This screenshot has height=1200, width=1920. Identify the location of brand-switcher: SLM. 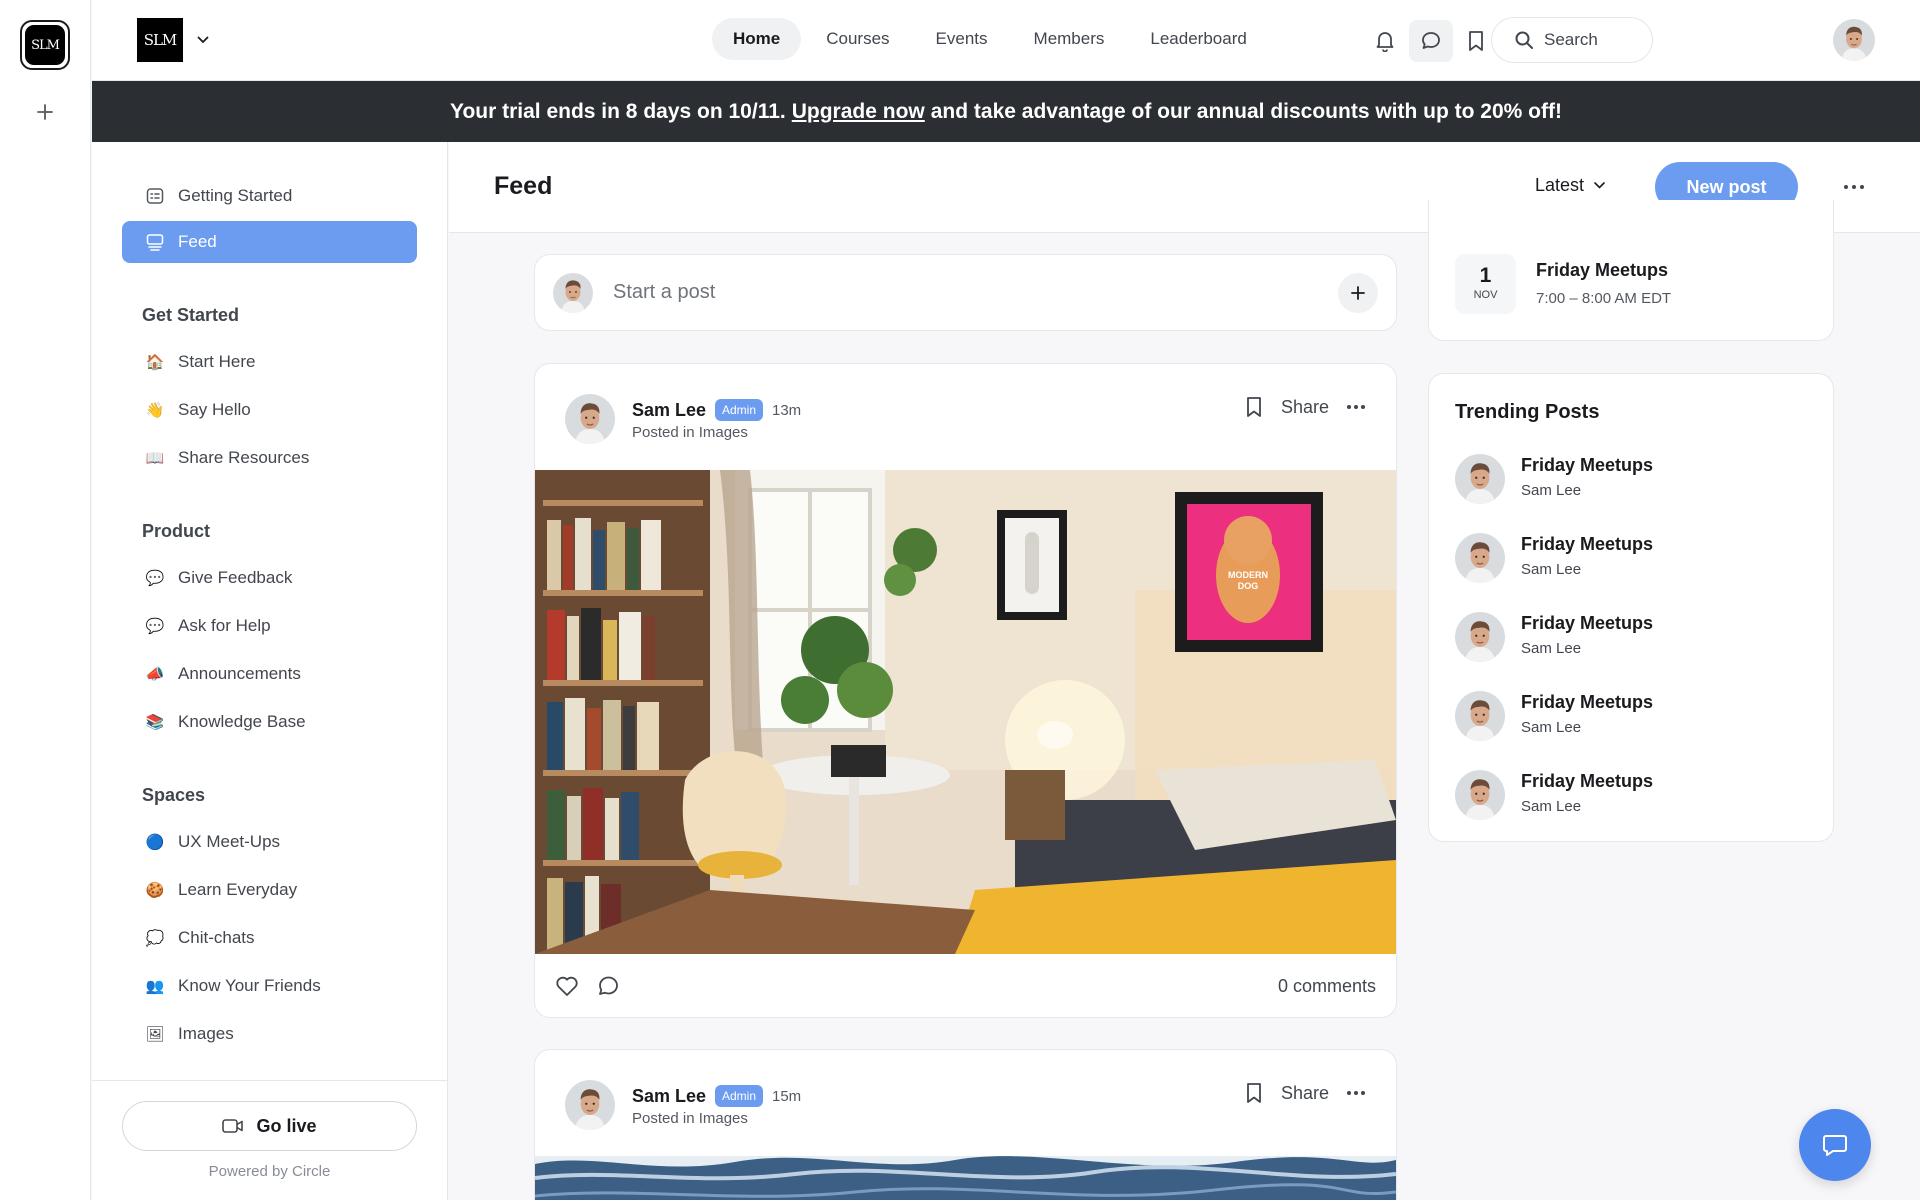
(173, 40).